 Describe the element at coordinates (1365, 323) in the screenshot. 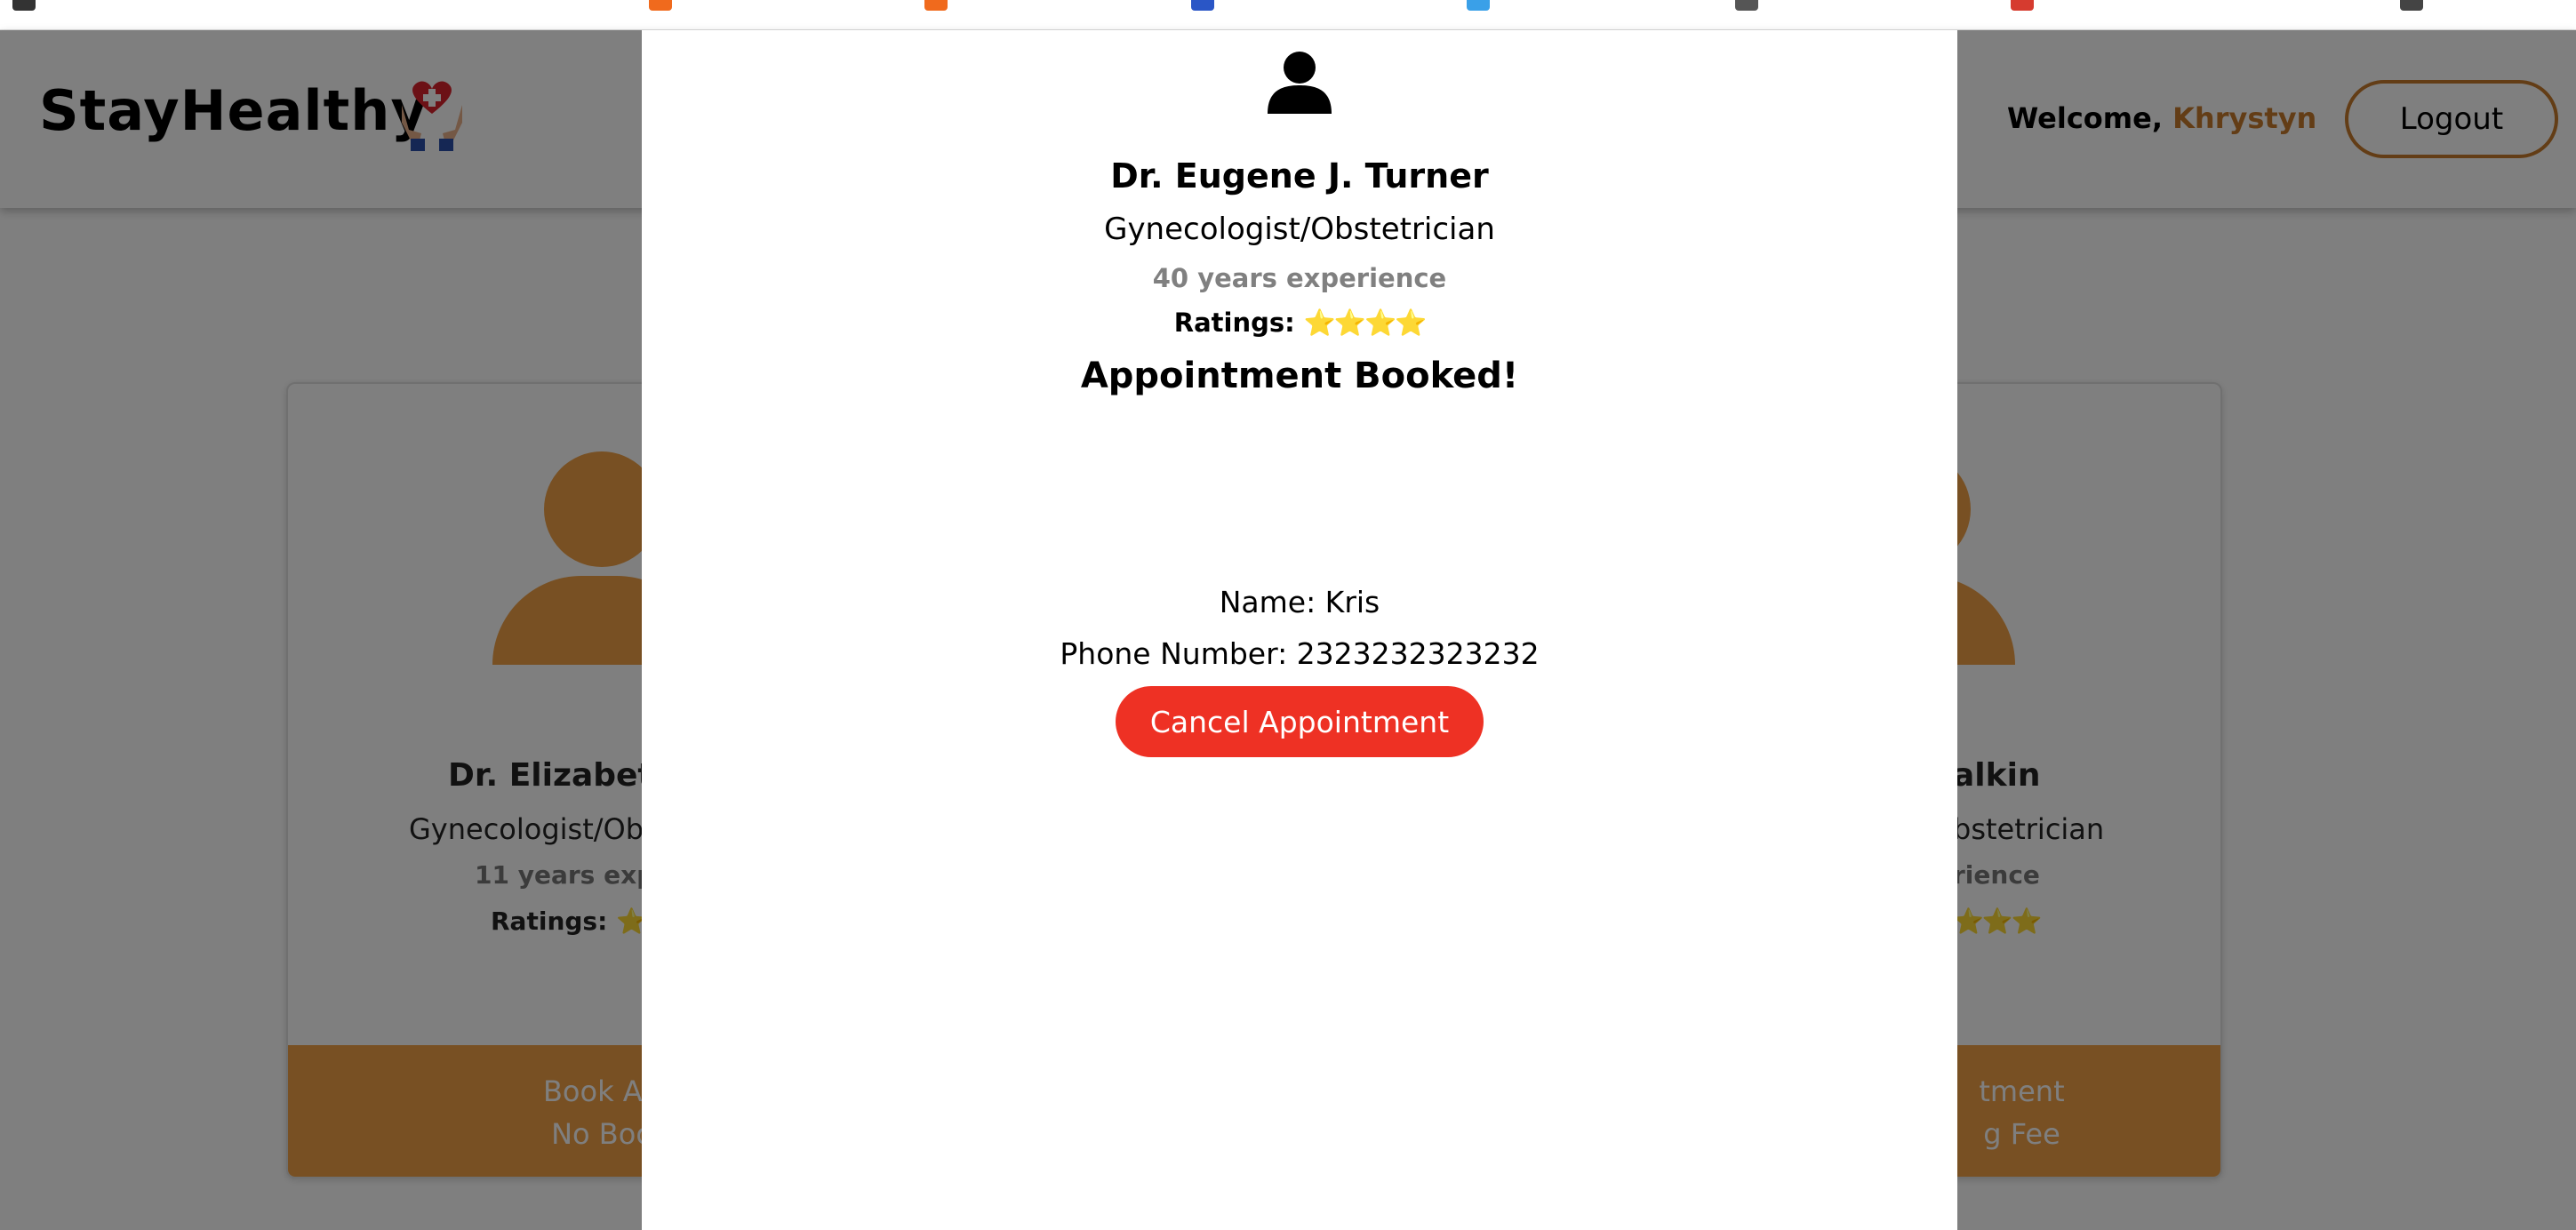

I see `star-icons: ⭐⭐⭐⭐` at that location.